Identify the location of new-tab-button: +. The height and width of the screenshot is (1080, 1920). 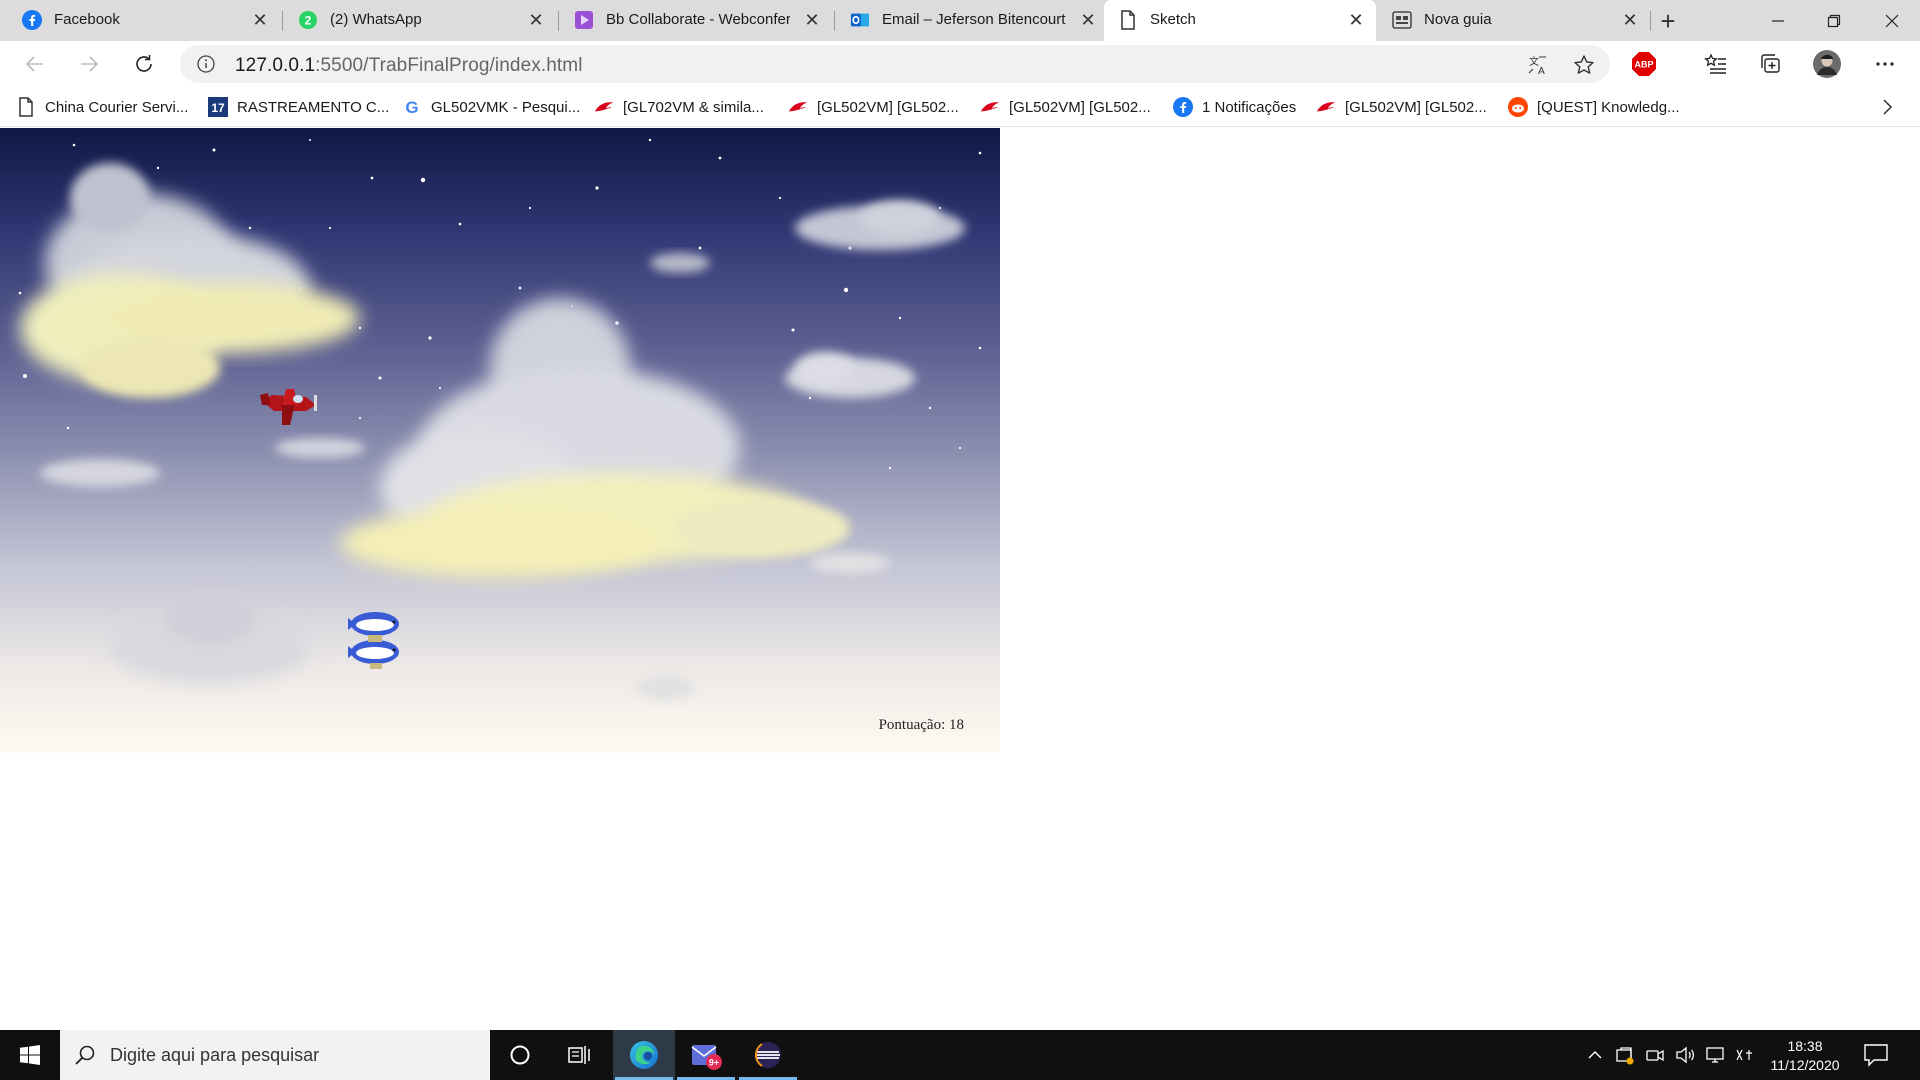
(1668, 21).